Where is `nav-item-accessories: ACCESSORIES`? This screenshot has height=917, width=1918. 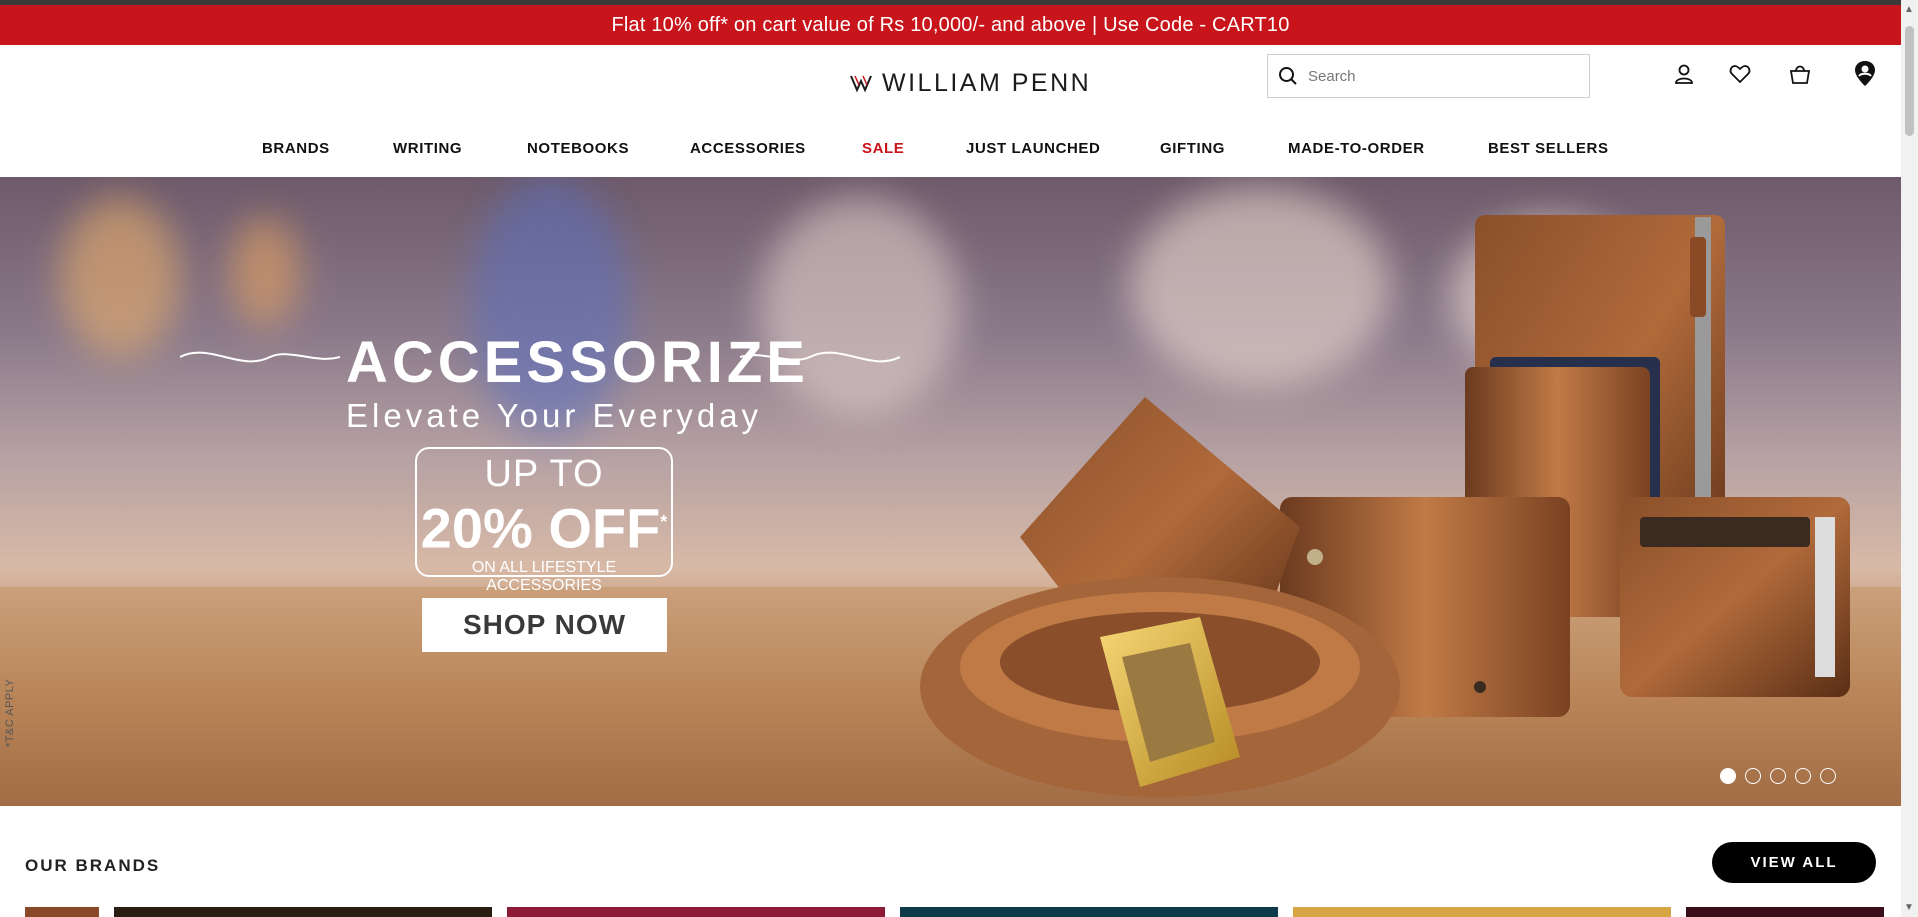 nav-item-accessories: ACCESSORIES is located at coordinates (748, 148).